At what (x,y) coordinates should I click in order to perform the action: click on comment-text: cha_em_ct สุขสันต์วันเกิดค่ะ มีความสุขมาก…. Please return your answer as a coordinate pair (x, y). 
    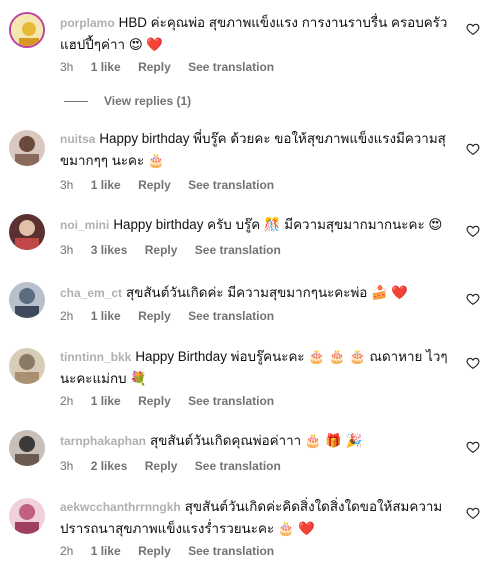
    Looking at the image, I should click on (256, 293).